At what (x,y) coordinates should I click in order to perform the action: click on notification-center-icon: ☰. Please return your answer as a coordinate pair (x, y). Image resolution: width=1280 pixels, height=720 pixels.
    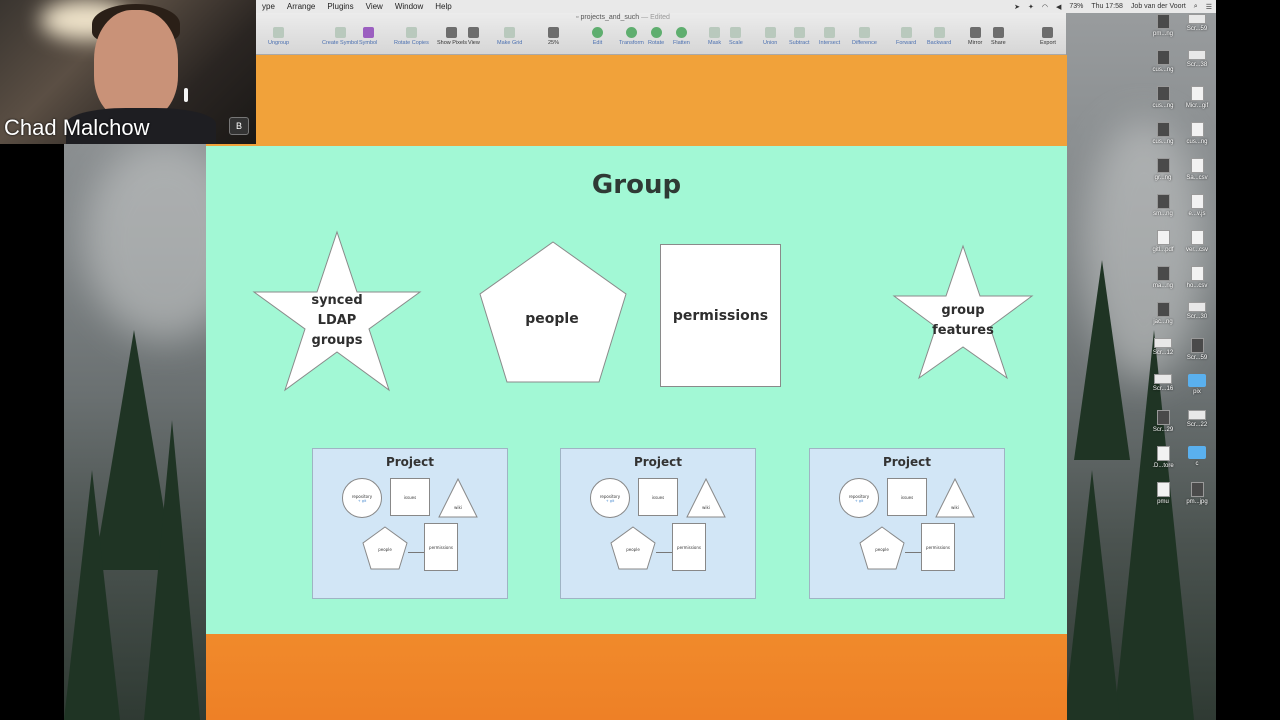
    Looking at the image, I should click on (1209, 7).